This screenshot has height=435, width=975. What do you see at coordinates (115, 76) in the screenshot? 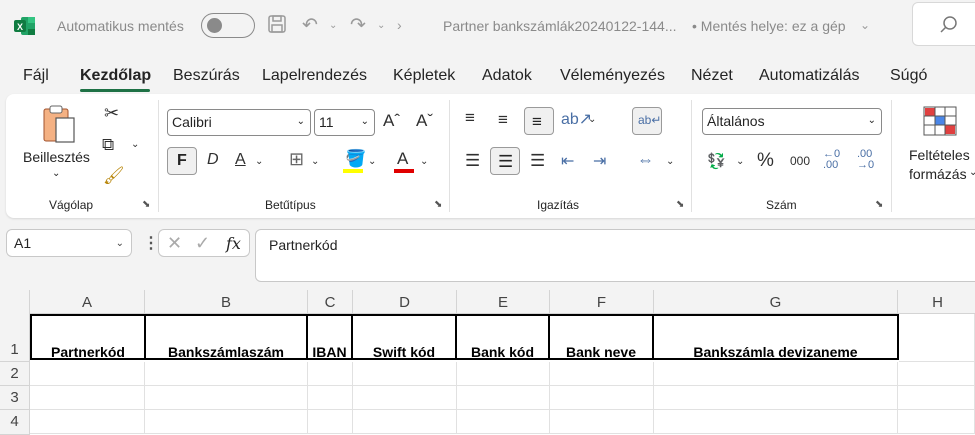
I see `tab-home: Kezdőlap` at bounding box center [115, 76].